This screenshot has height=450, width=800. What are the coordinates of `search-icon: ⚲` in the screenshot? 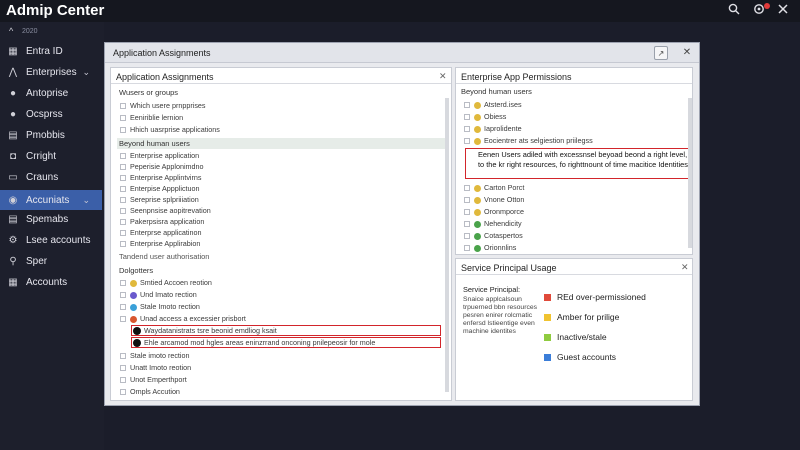 It's located at (13, 261).